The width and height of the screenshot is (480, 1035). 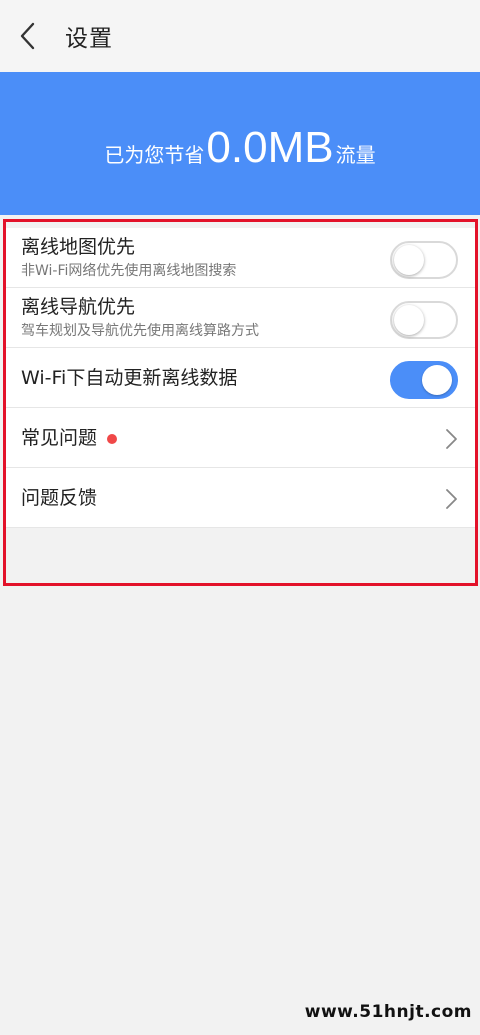 I want to click on wifi-update-toggle, so click(x=424, y=380).